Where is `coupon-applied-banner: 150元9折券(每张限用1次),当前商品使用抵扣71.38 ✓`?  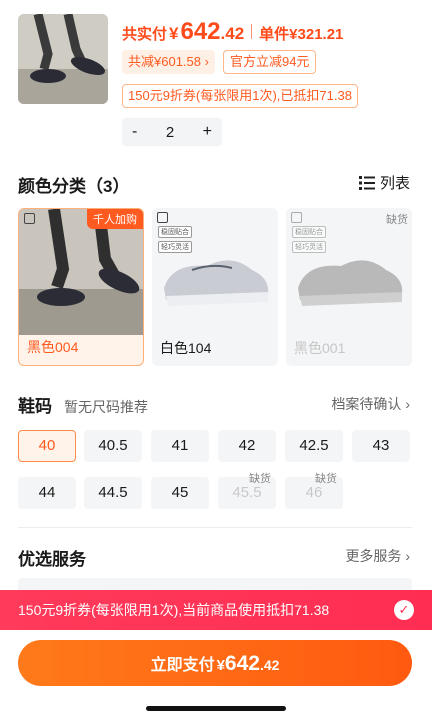
coupon-applied-banner: 150元9折券(每张限用1次),当前商品使用抵扣71.38 ✓ is located at coordinates (216, 610).